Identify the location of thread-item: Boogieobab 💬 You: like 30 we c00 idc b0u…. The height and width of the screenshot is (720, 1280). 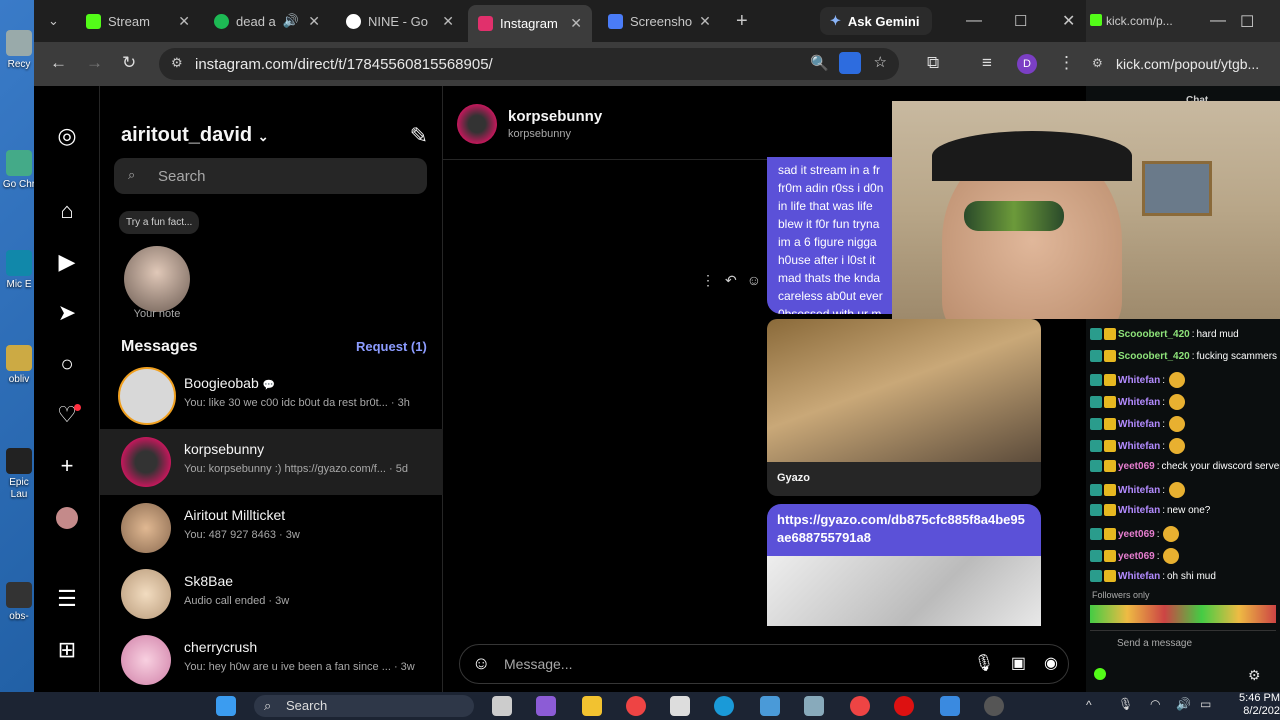
(271, 396).